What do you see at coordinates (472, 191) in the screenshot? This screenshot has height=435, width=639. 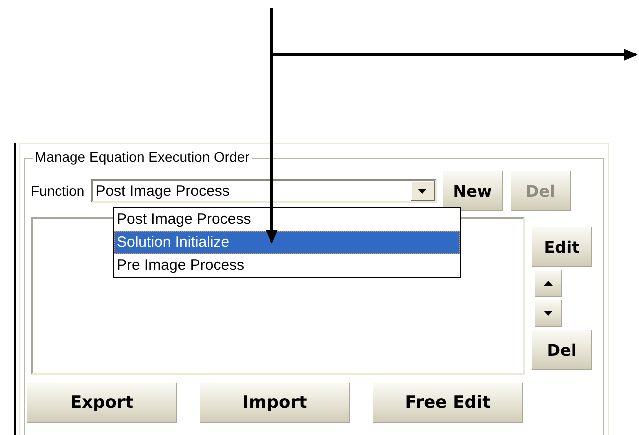 I see `new-button: New` at bounding box center [472, 191].